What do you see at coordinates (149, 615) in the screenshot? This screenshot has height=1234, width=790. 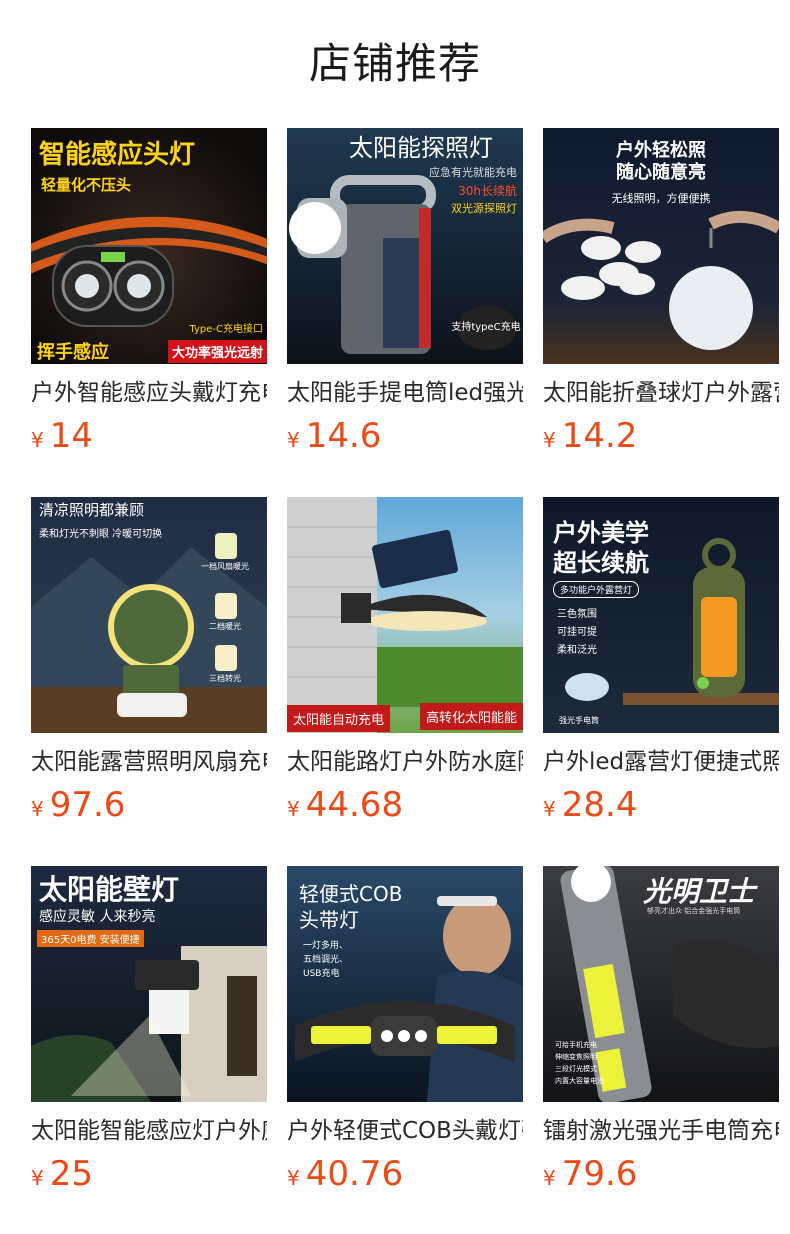 I see `product-image: 清凉照明都兼顾 柔和灯光不刺眼 冷暖可切换 一档风扇暖光 二档暖光 三档转光` at bounding box center [149, 615].